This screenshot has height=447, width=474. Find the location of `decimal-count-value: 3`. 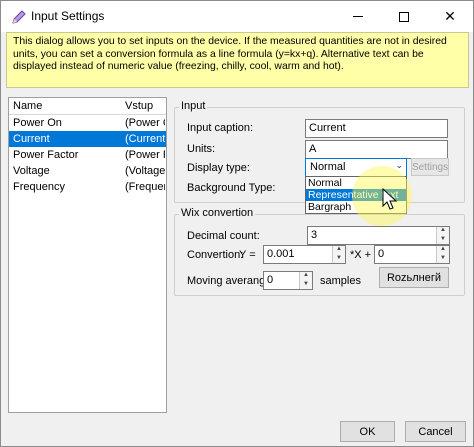

decimal-count-value: 3 is located at coordinates (314, 235).